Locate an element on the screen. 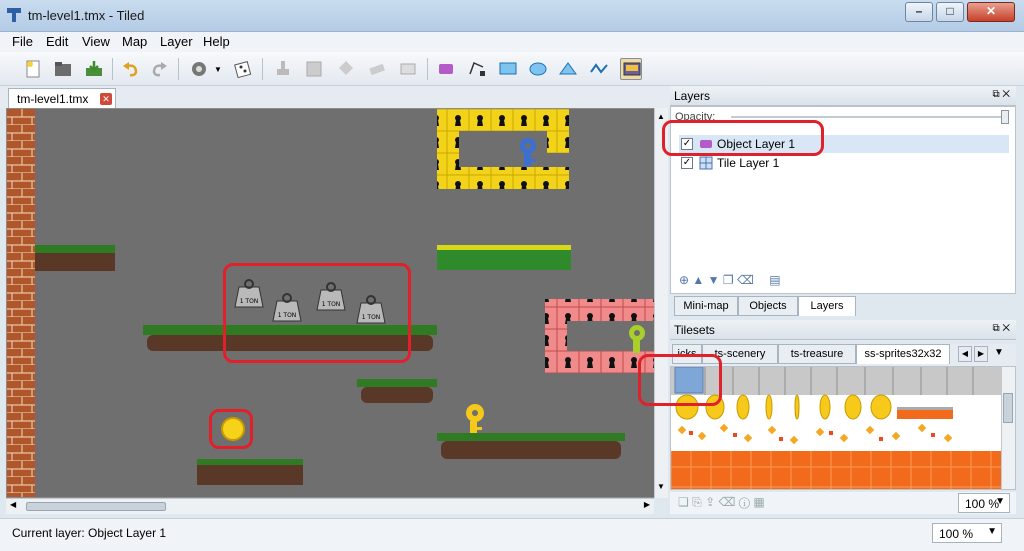 Image resolution: width=1024 pixels, height=551 pixels. menu-view: View is located at coordinates (96, 41).